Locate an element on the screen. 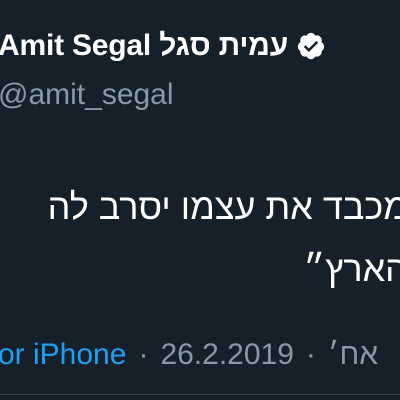  tweet-source-link: or iPhone is located at coordinates (63, 354).